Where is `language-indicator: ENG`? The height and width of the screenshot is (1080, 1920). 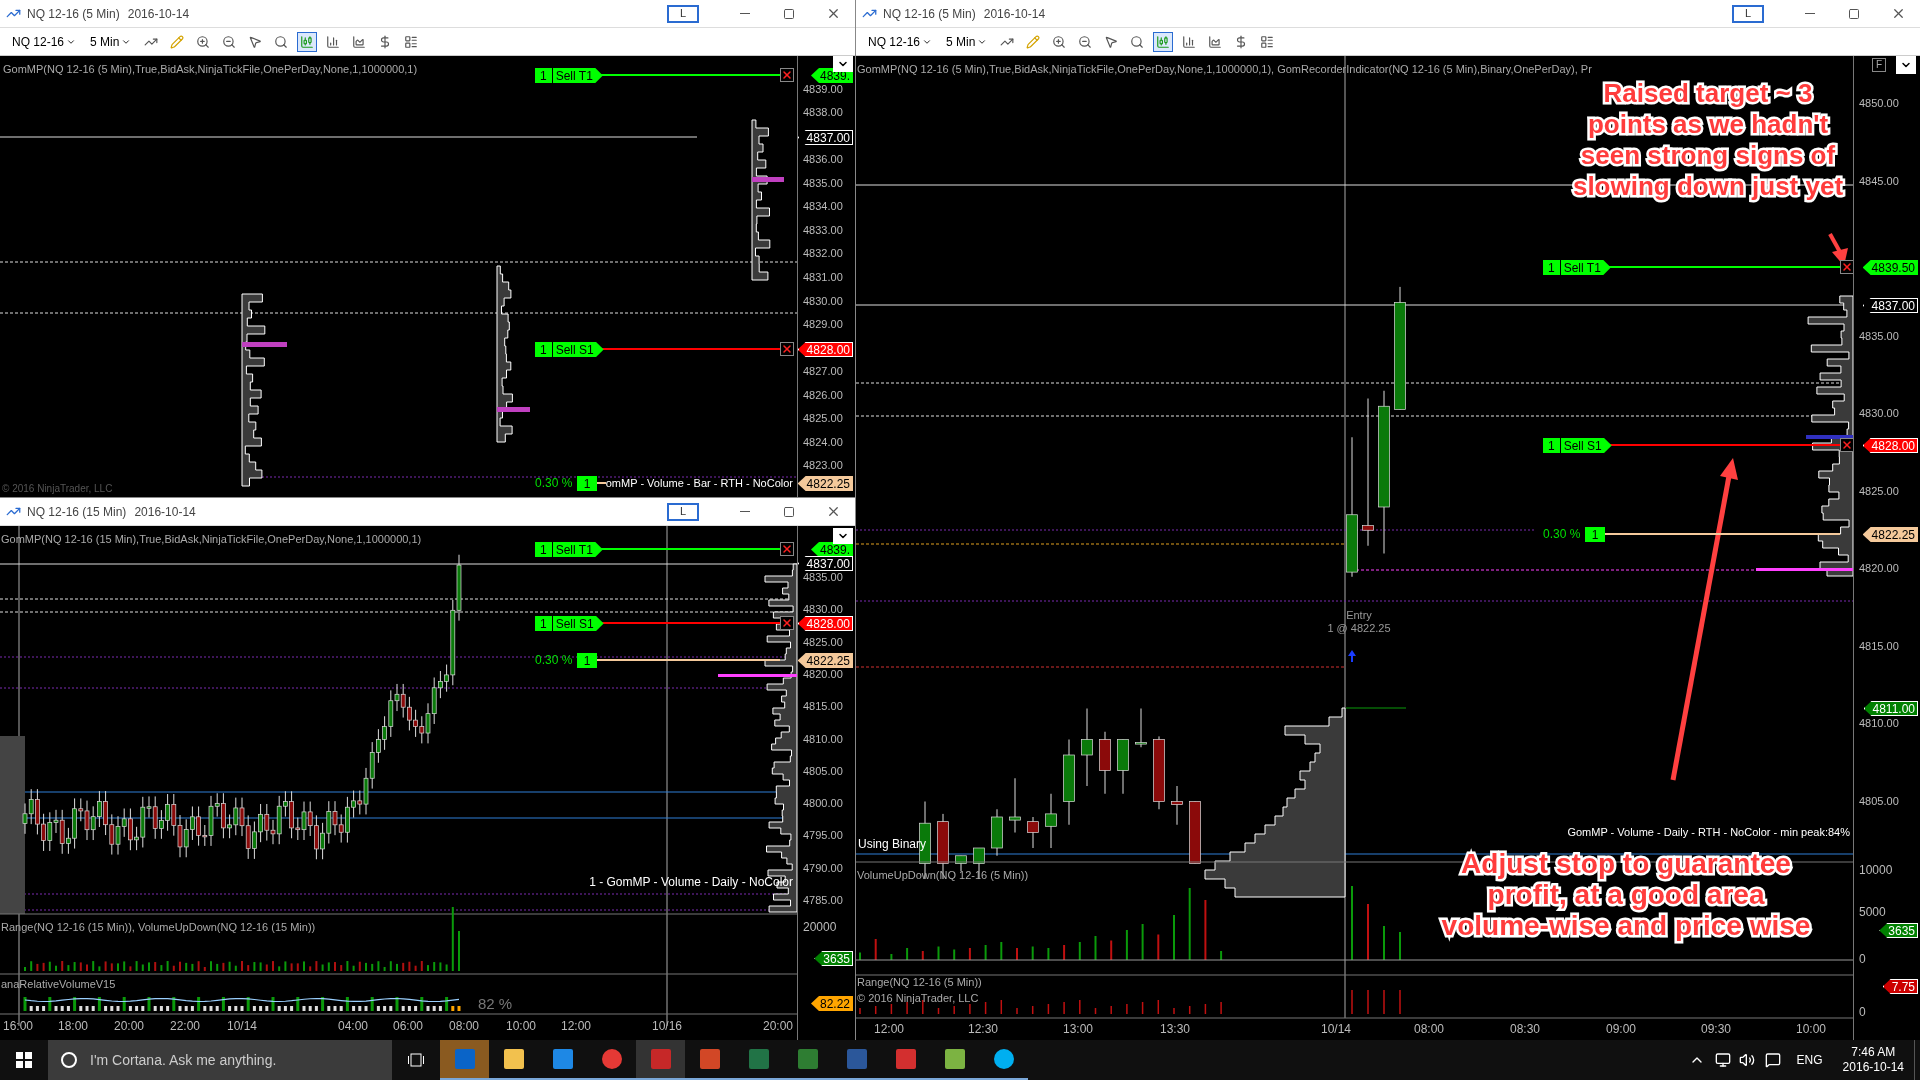 language-indicator: ENG is located at coordinates (1809, 1060).